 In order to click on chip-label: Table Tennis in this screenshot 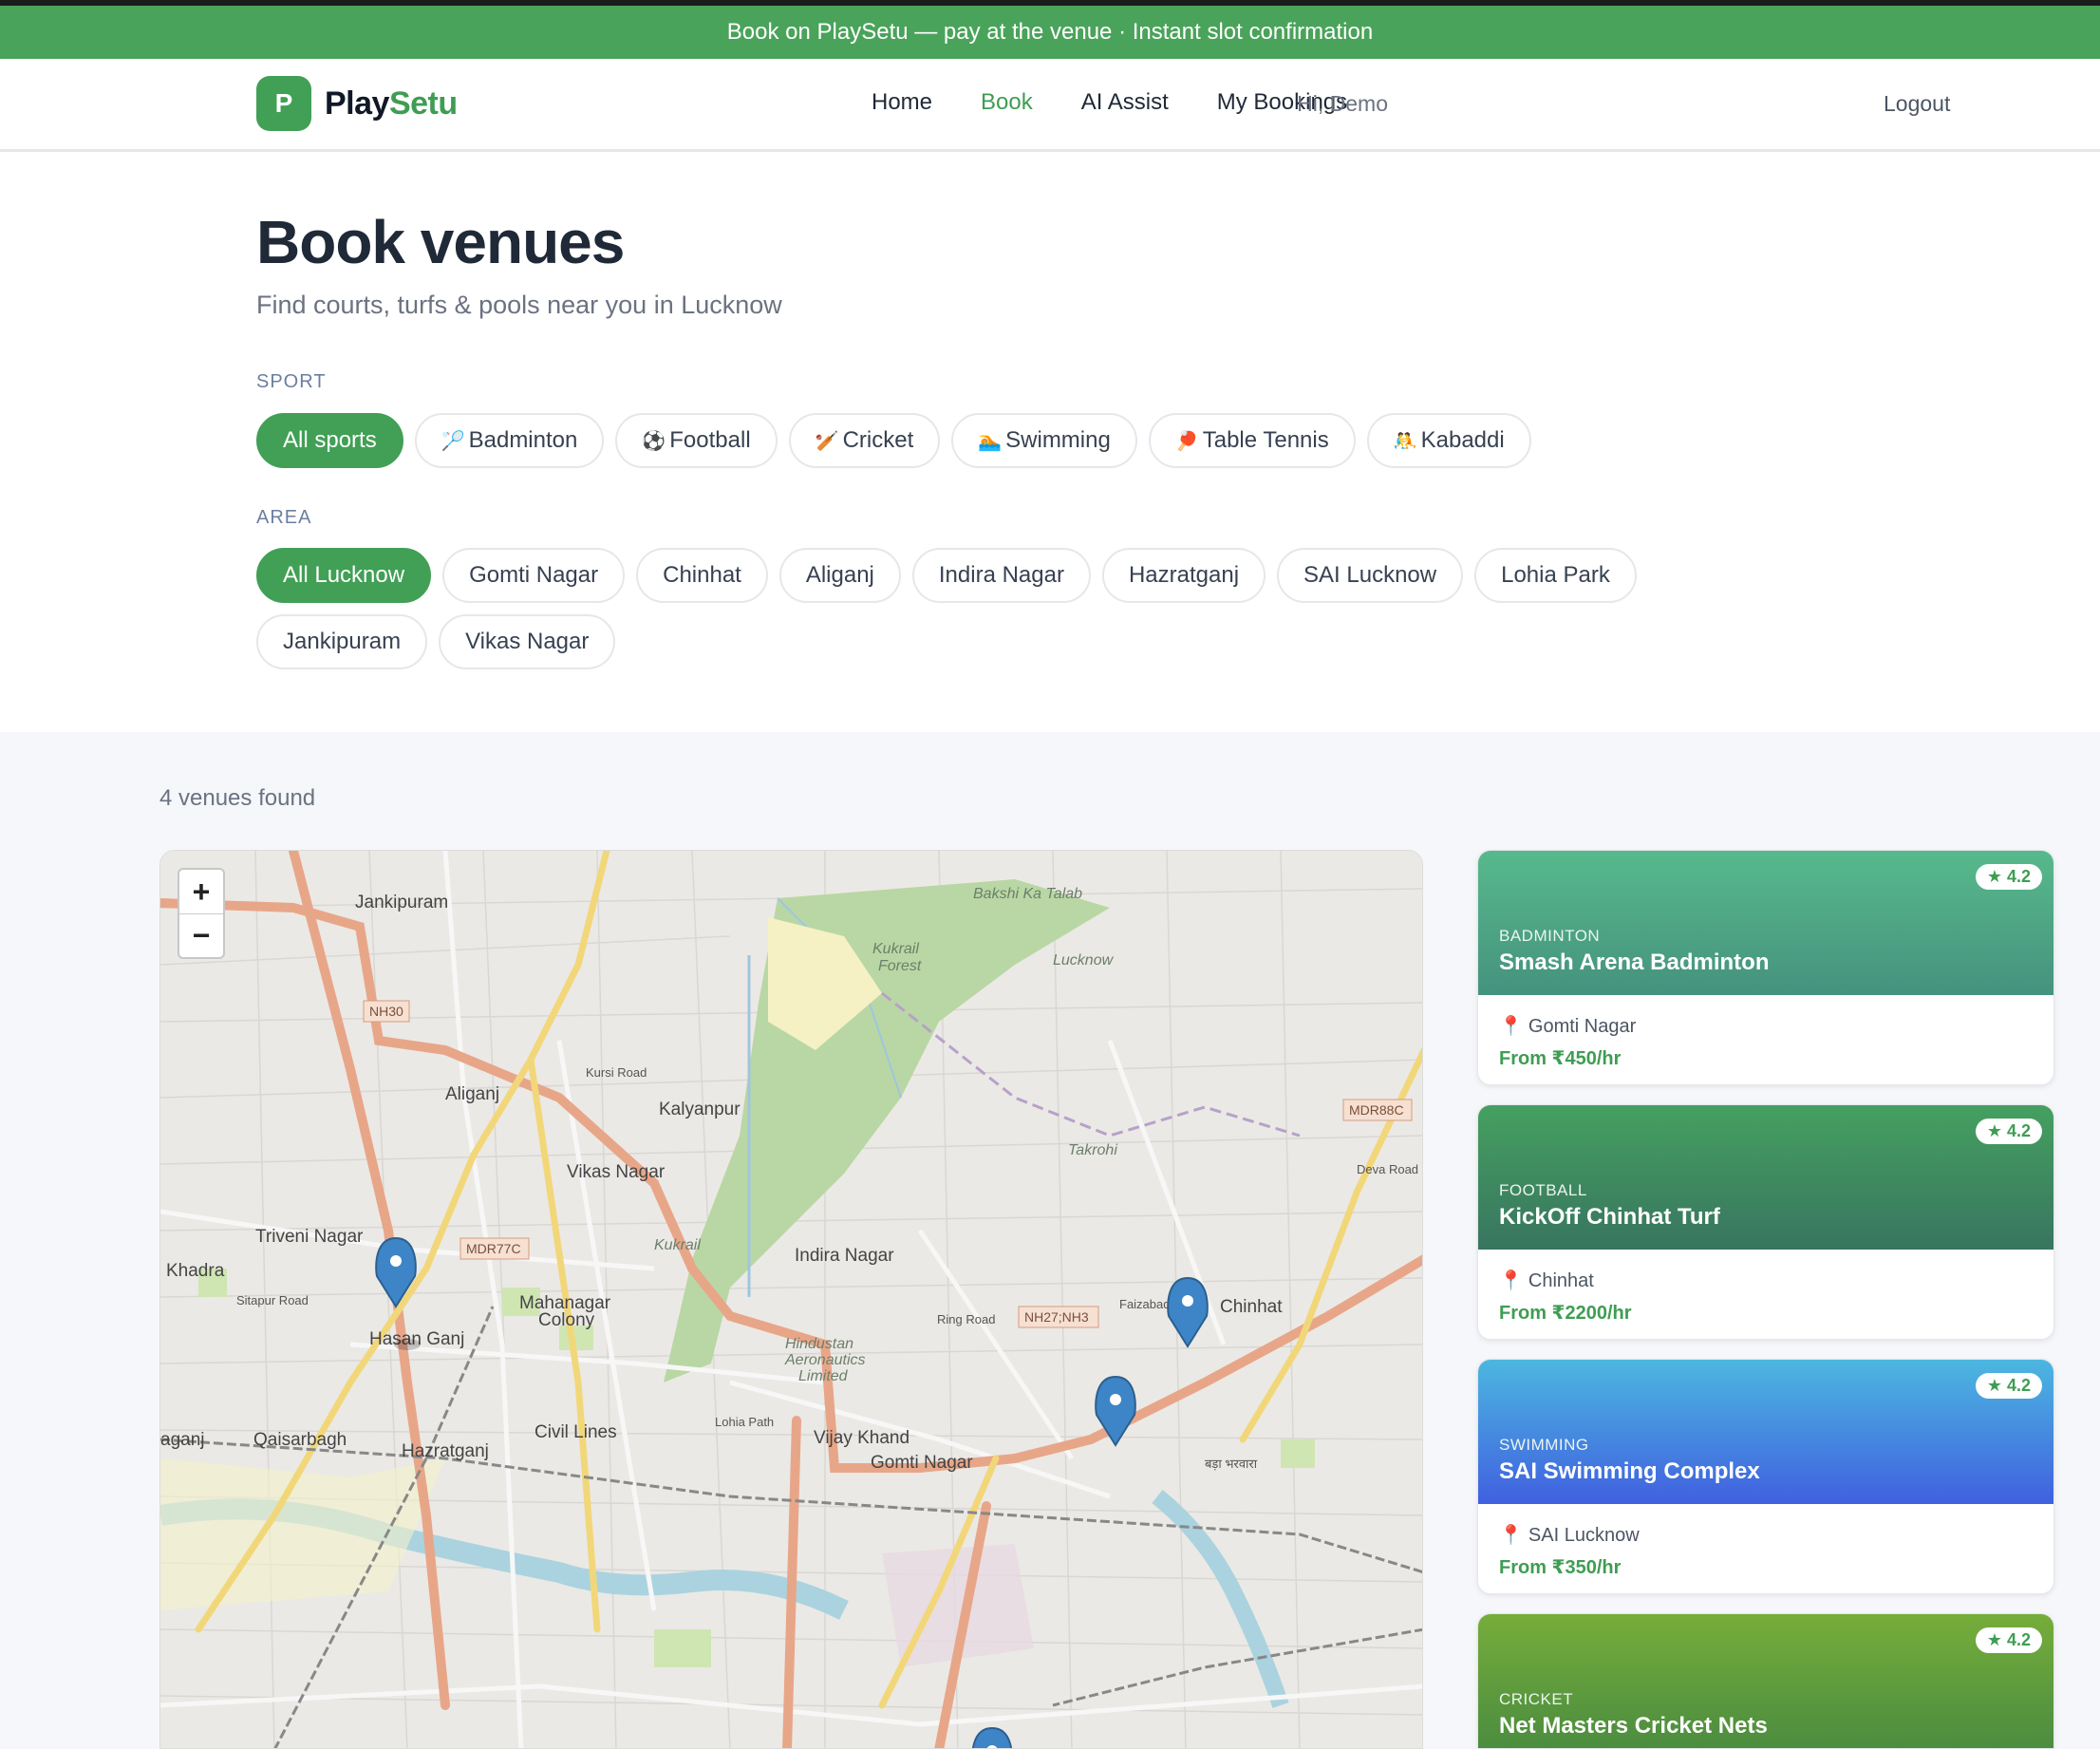, I will do `click(1265, 440)`.